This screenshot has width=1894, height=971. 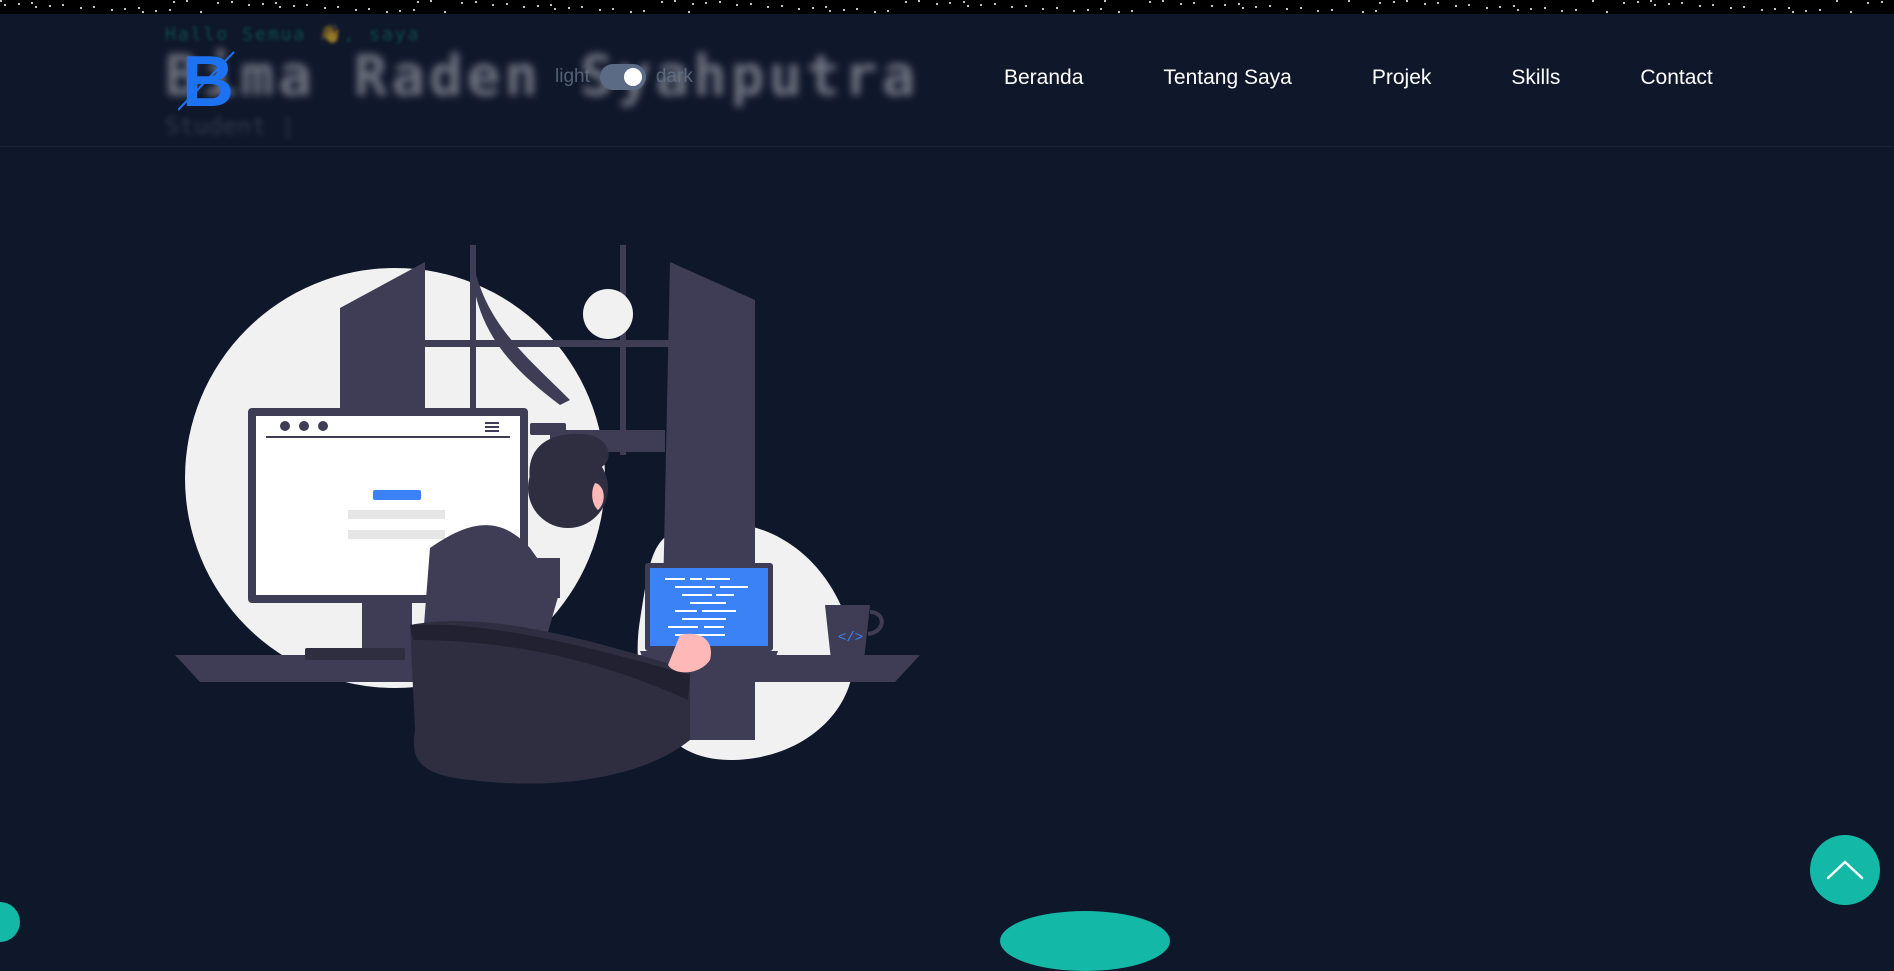 I want to click on nav-tentang-saya: Tentang Saya, so click(x=1227, y=78).